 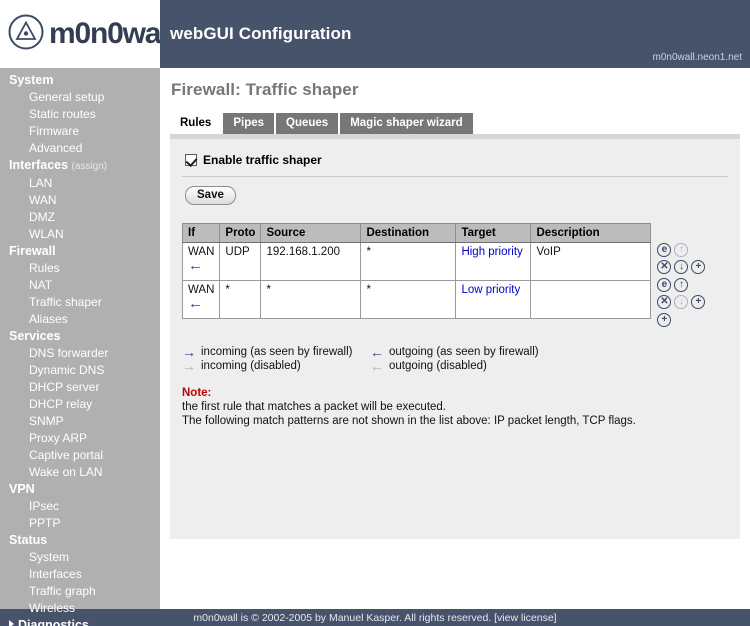 I want to click on append-rule-row: +, so click(x=681, y=320).